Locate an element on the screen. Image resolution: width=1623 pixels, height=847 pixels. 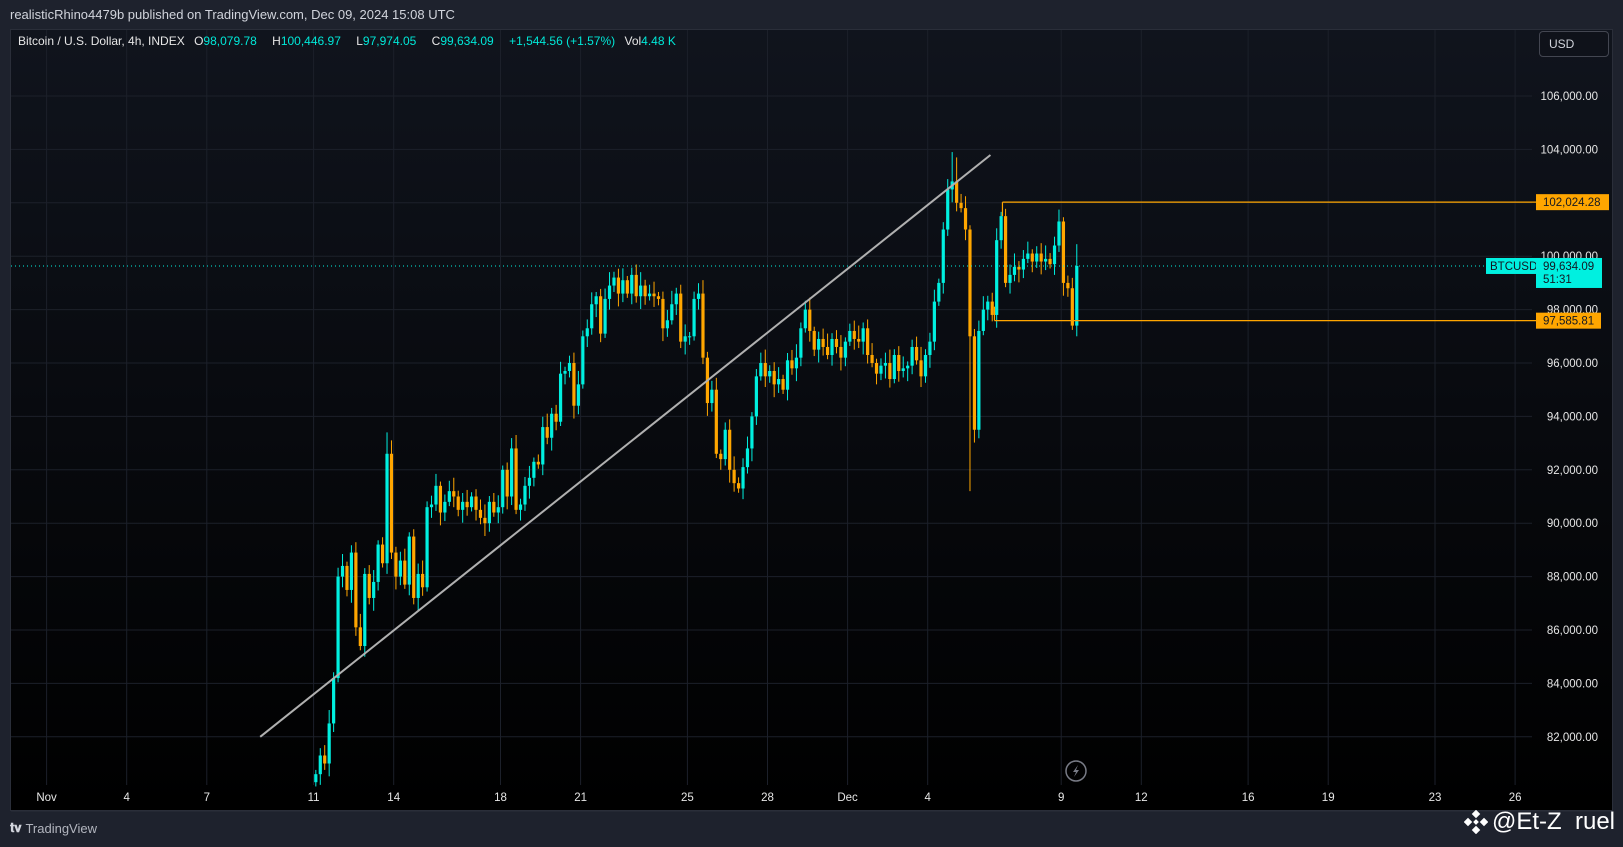
tradingview-logo: 𝐭𝐯 TradingView is located at coordinates (53, 828).